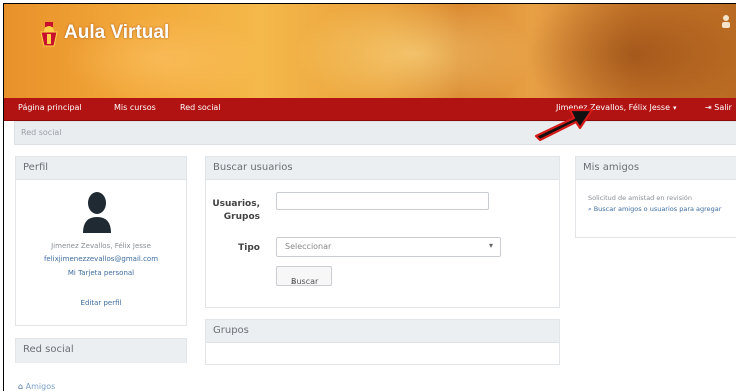  What do you see at coordinates (236, 210) in the screenshot?
I see `users-groups-label: Usuarios, Grupos` at bounding box center [236, 210].